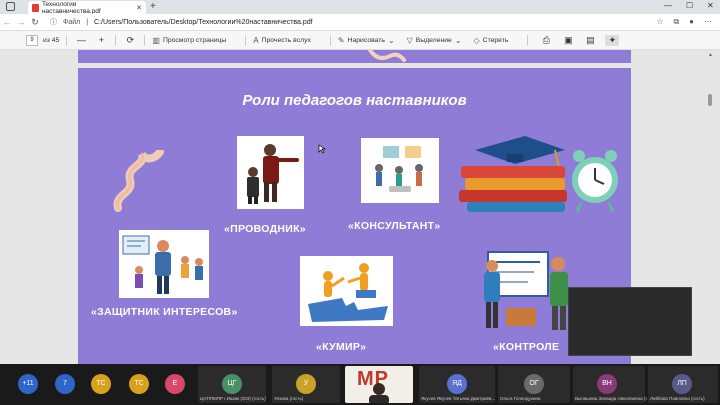  I want to click on favorite-icon: ☆, so click(659, 22).